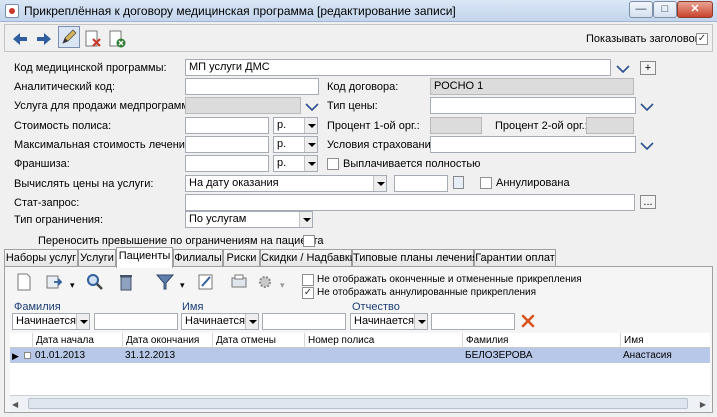 The image size is (717, 417). Describe the element at coordinates (665, 9) in the screenshot. I see `maximize-button: □` at that location.